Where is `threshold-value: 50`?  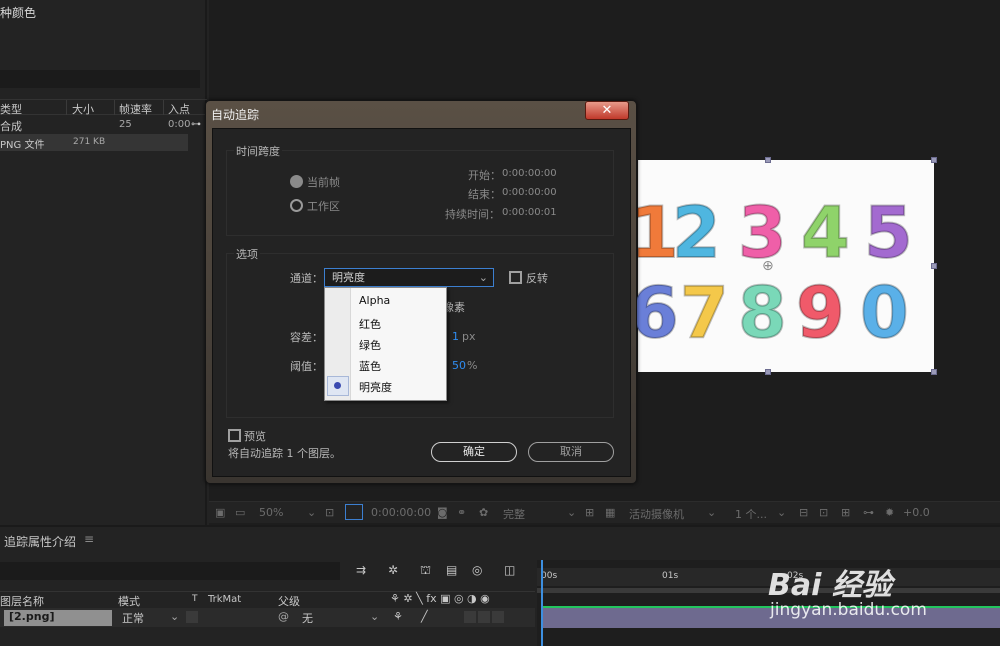 threshold-value: 50 is located at coordinates (459, 365).